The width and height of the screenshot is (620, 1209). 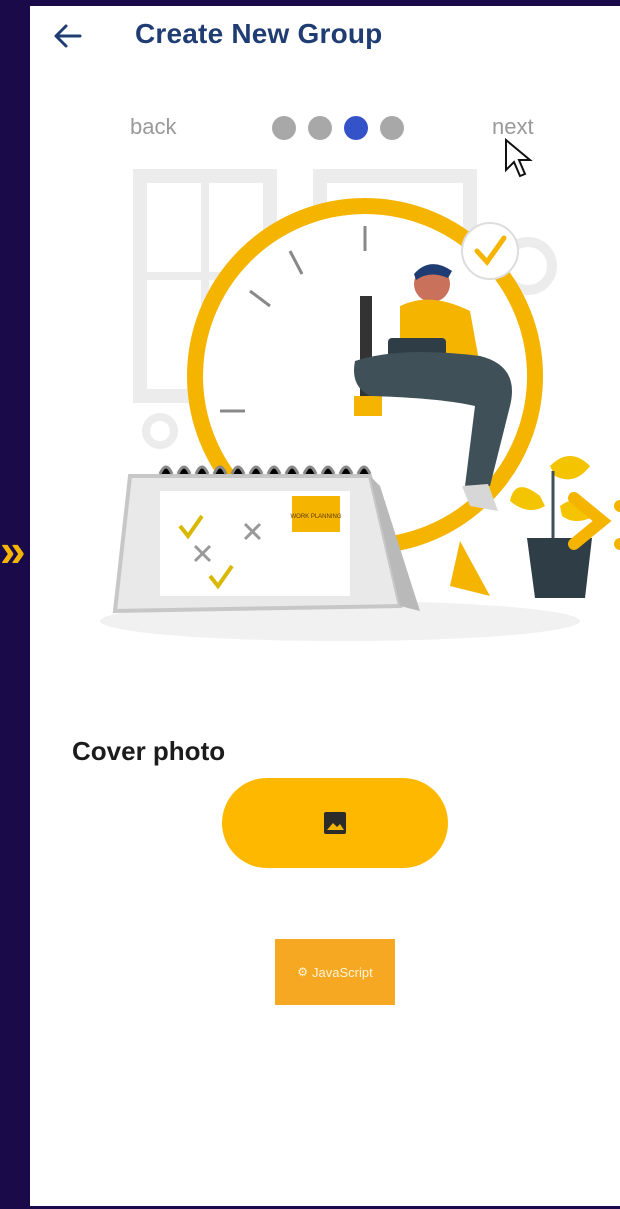 I want to click on step-back-button: back, so click(x=153, y=127).